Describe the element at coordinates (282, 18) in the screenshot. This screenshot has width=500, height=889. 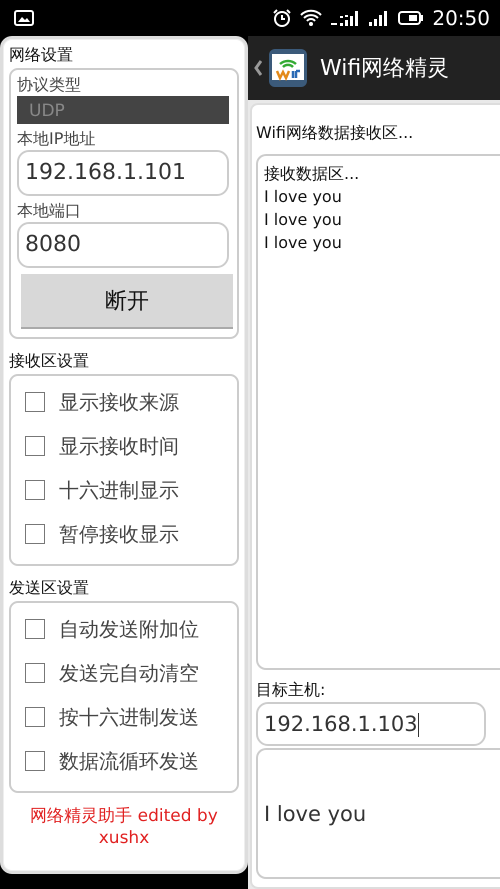
I see `alarm-icon` at that location.